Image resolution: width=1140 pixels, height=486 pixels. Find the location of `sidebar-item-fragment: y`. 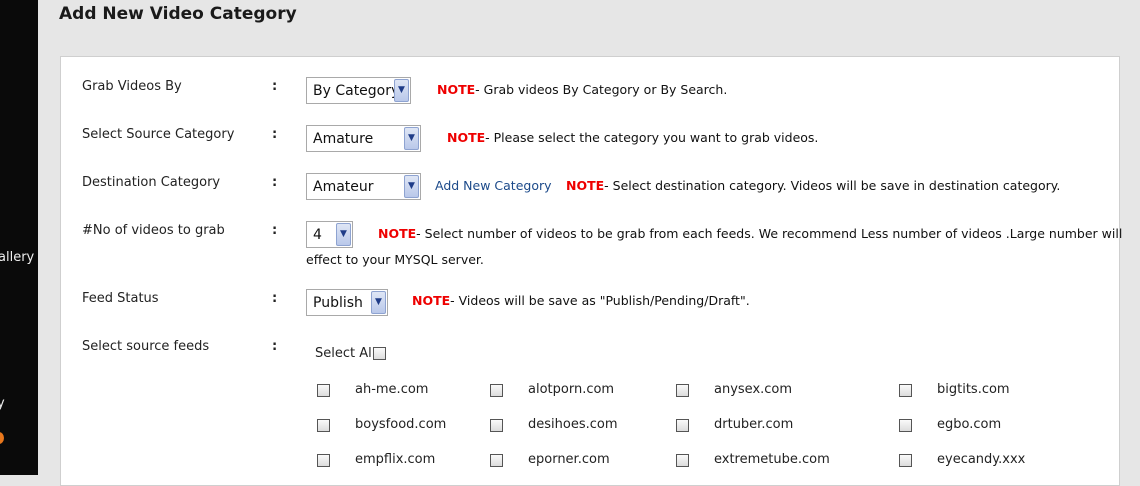

sidebar-item-fragment: y is located at coordinates (2, 403).